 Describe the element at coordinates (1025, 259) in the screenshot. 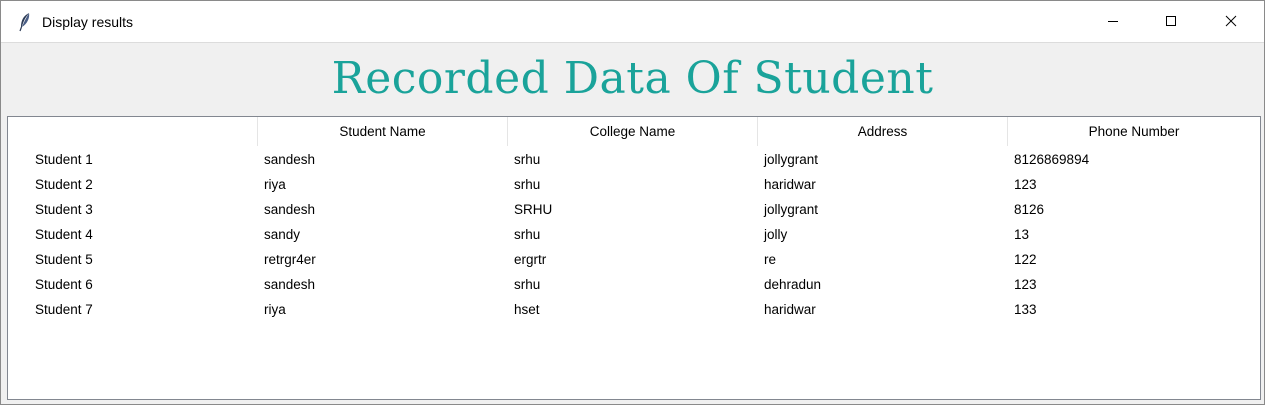

I see `cell-phone-number: 122` at that location.